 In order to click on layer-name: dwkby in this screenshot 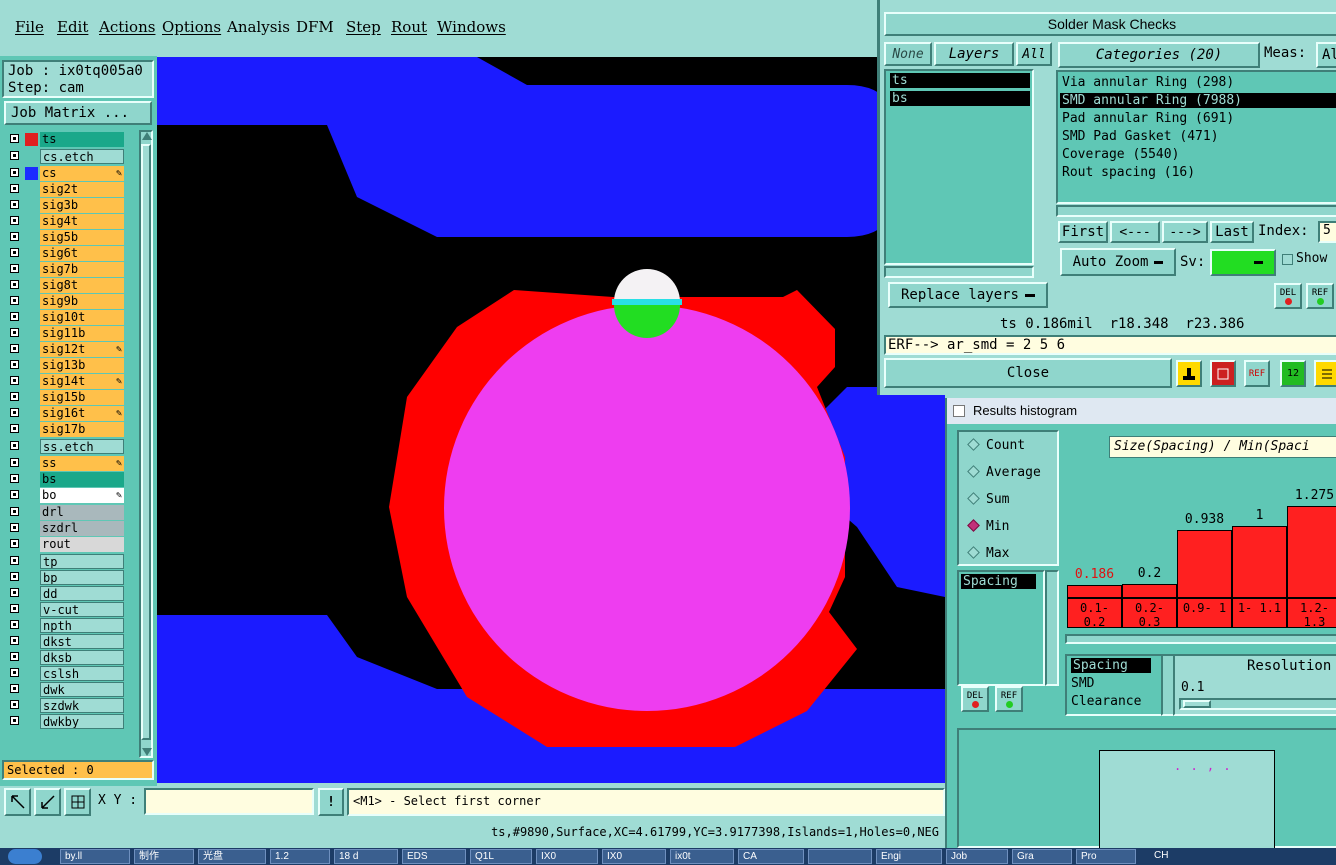, I will do `click(82, 721)`.